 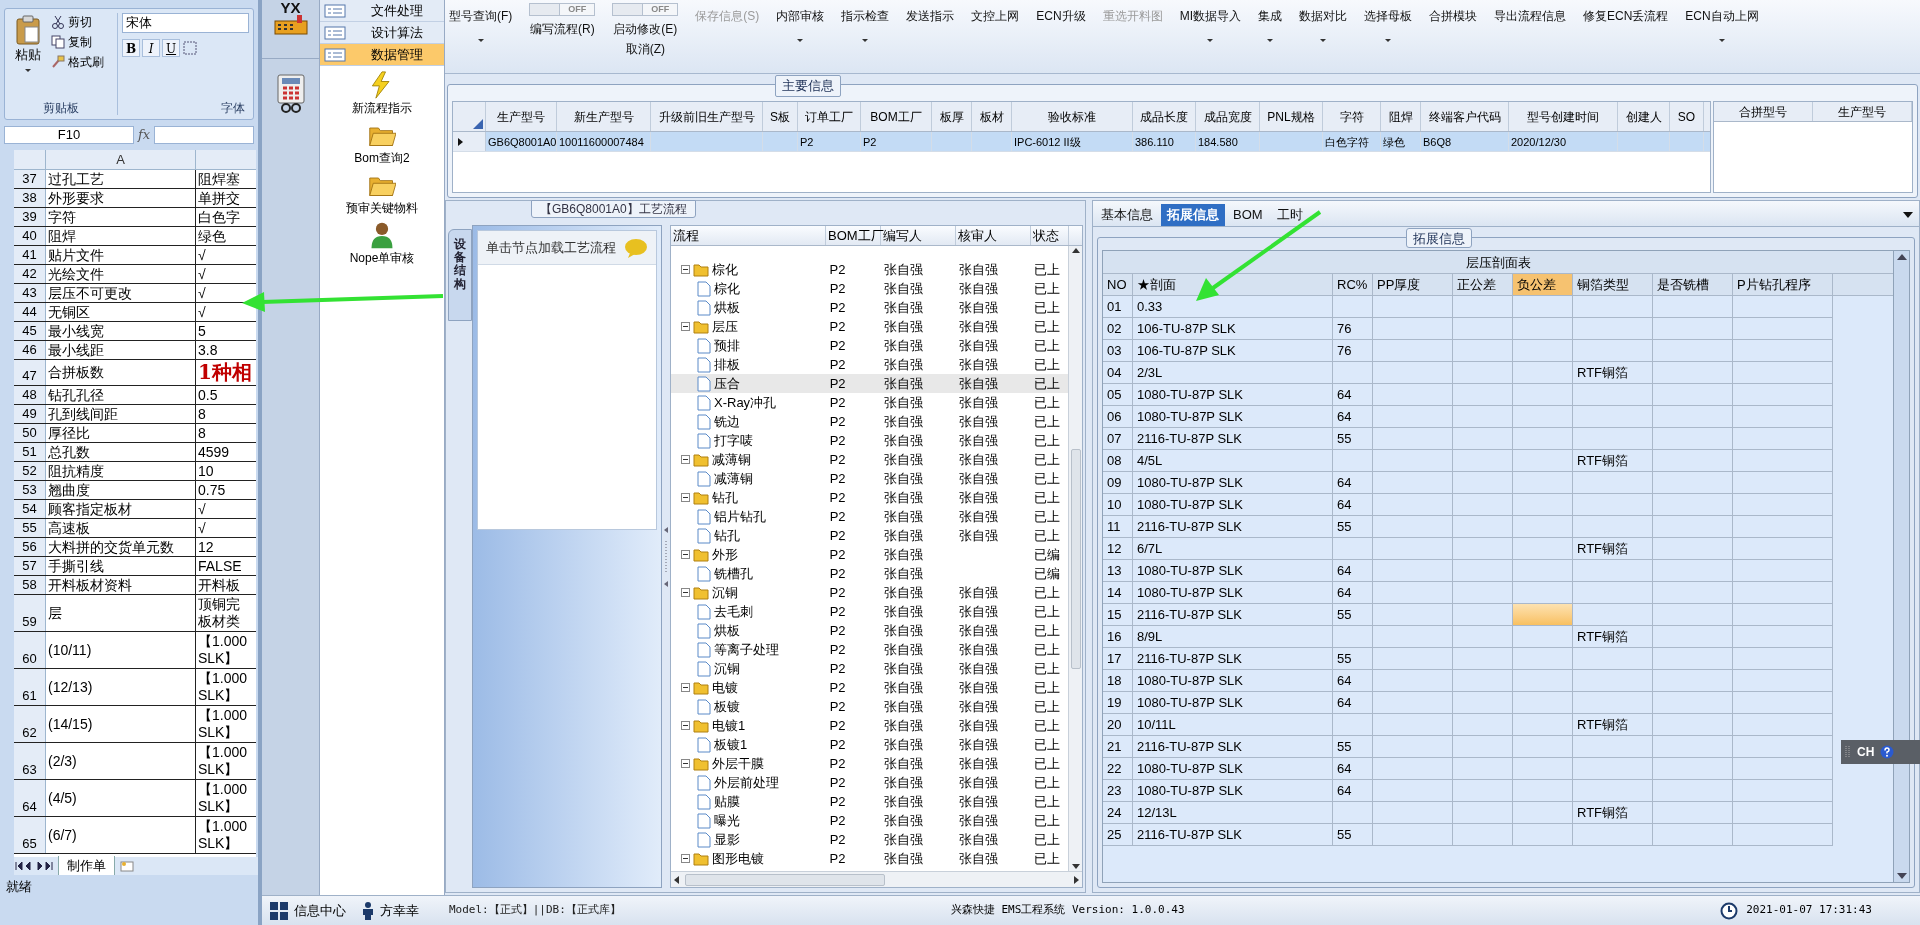 What do you see at coordinates (1061, 14) in the screenshot?
I see `toolbar-button: ECN升级` at bounding box center [1061, 14].